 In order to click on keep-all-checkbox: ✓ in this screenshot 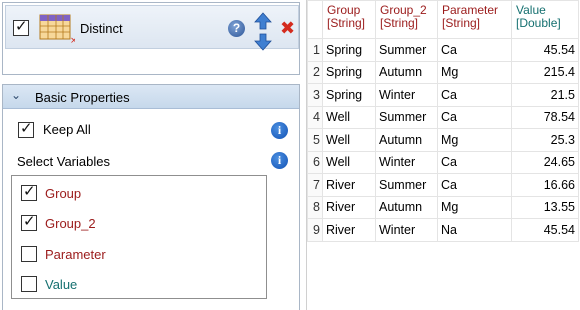, I will do `click(26, 128)`.